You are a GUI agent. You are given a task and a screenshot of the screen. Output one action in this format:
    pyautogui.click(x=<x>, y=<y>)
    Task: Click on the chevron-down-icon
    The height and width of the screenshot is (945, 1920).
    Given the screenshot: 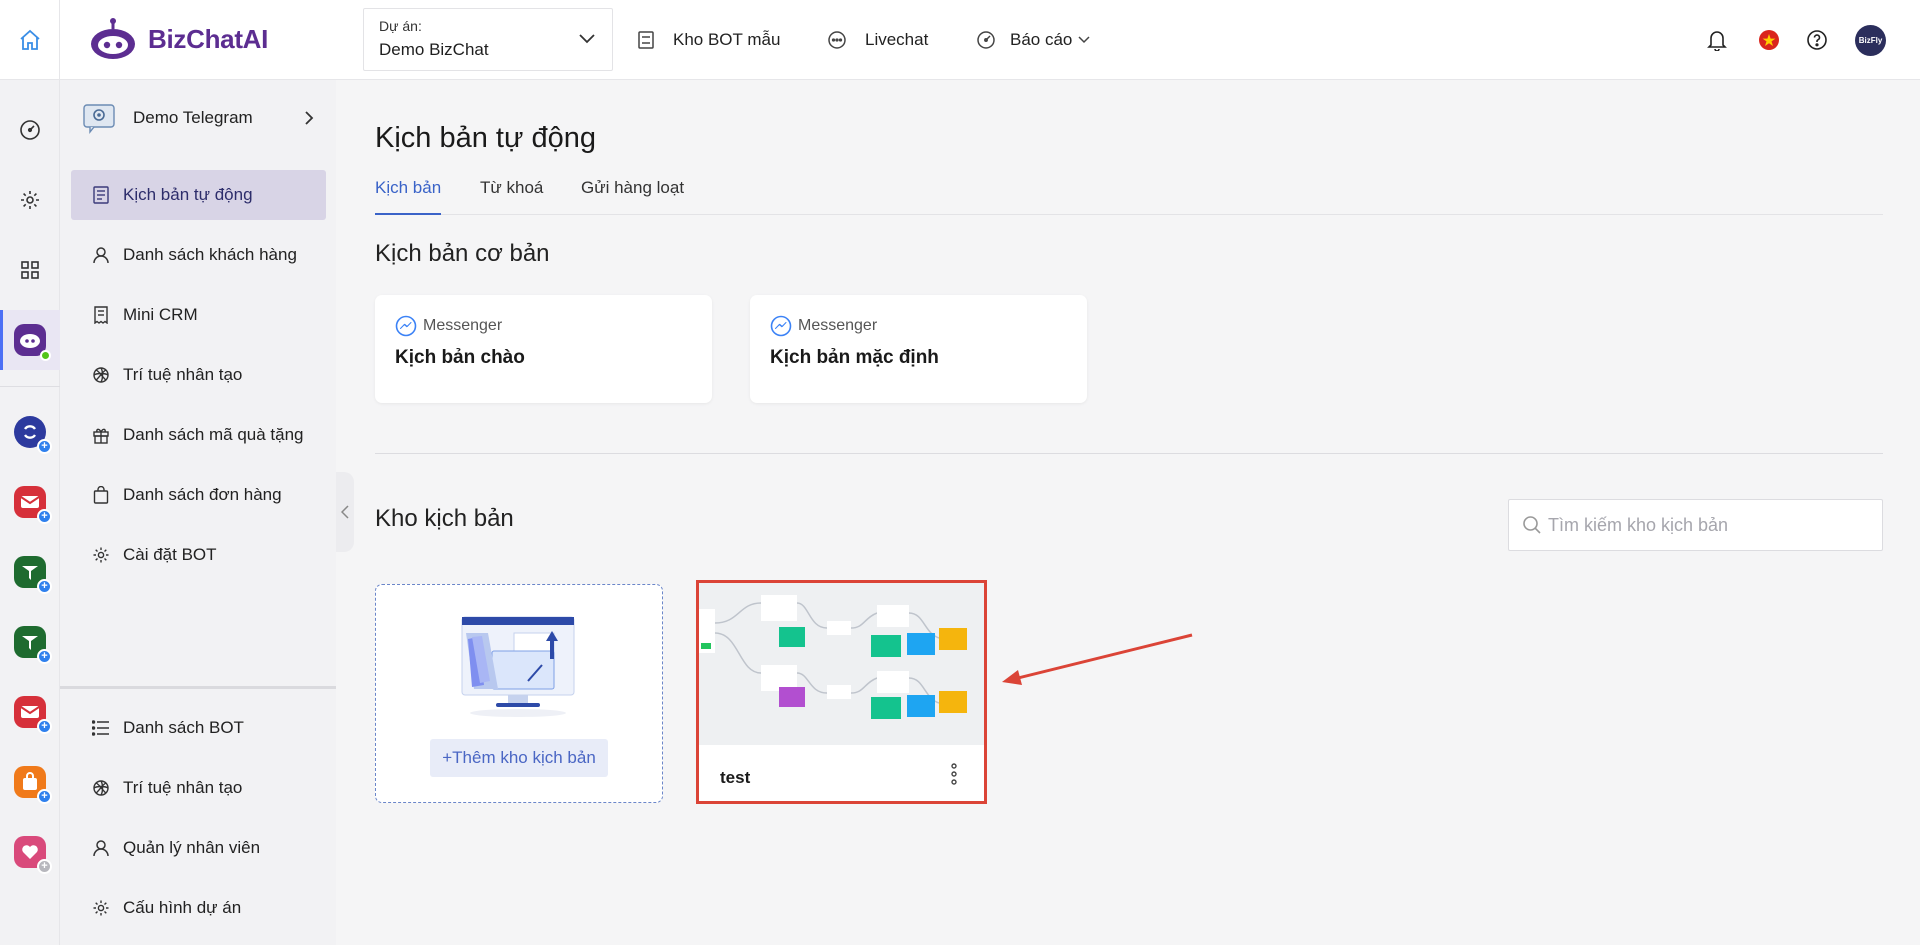 What is the action you would take?
    pyautogui.click(x=1084, y=40)
    